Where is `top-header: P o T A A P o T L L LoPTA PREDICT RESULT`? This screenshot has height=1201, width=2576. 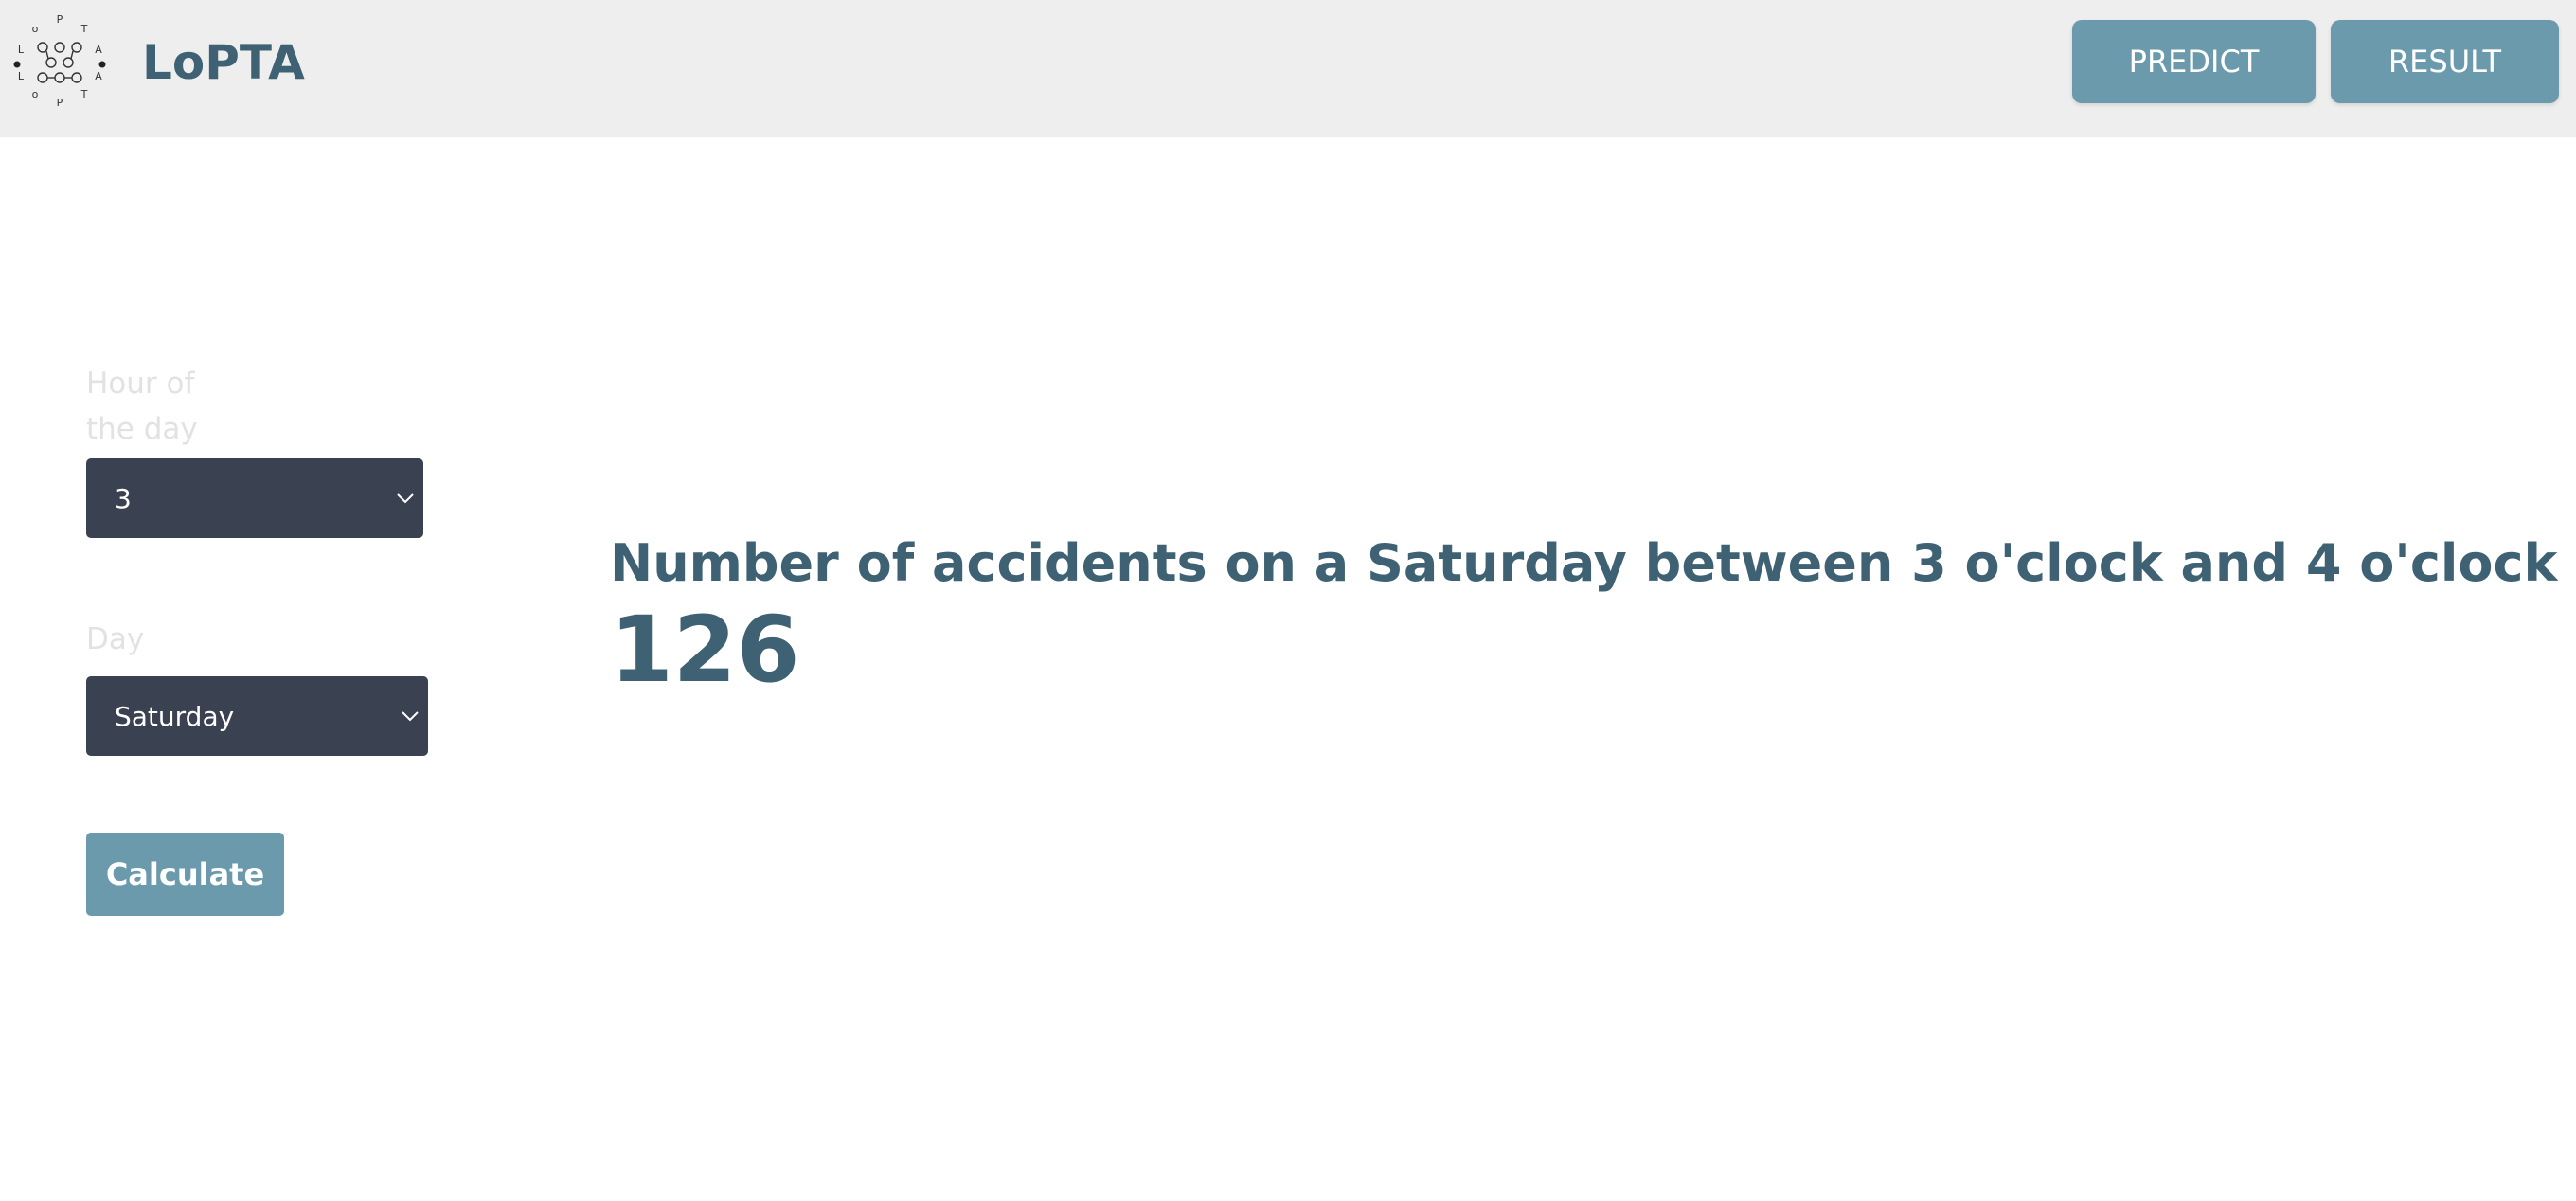
top-header: P o T A A P o T L L LoPTA PREDICT RESULT is located at coordinates (1288, 68).